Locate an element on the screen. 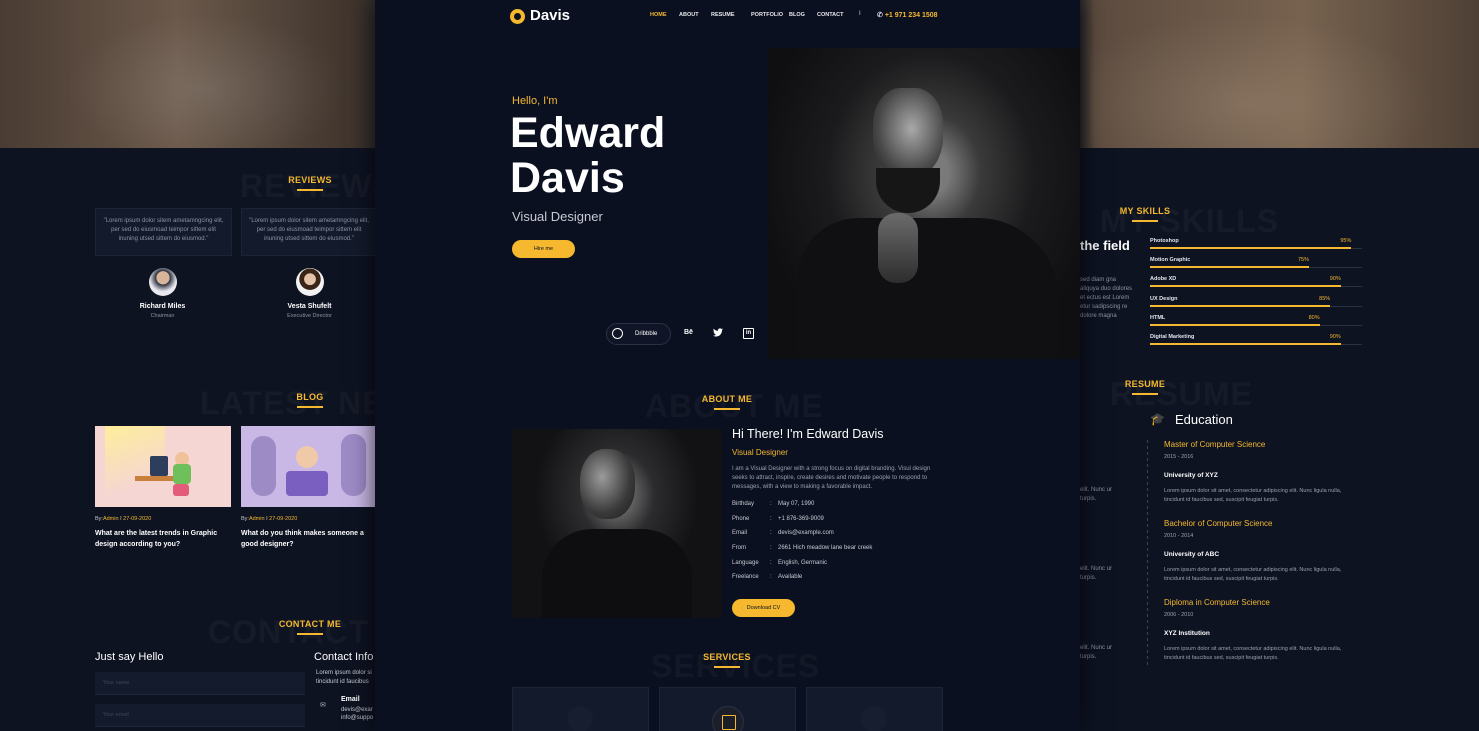 Image resolution: width=1479 pixels, height=731 pixels. skill-percent: 75% is located at coordinates (1303, 260).